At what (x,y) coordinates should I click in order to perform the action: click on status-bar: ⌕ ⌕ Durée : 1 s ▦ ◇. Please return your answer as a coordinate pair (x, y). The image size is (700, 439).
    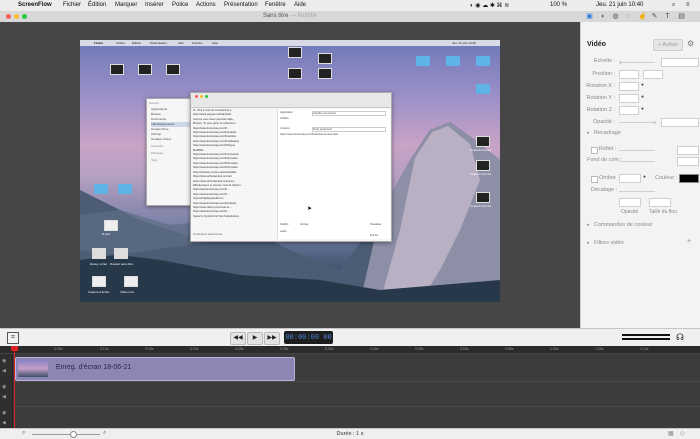
    Looking at the image, I should click on (350, 433).